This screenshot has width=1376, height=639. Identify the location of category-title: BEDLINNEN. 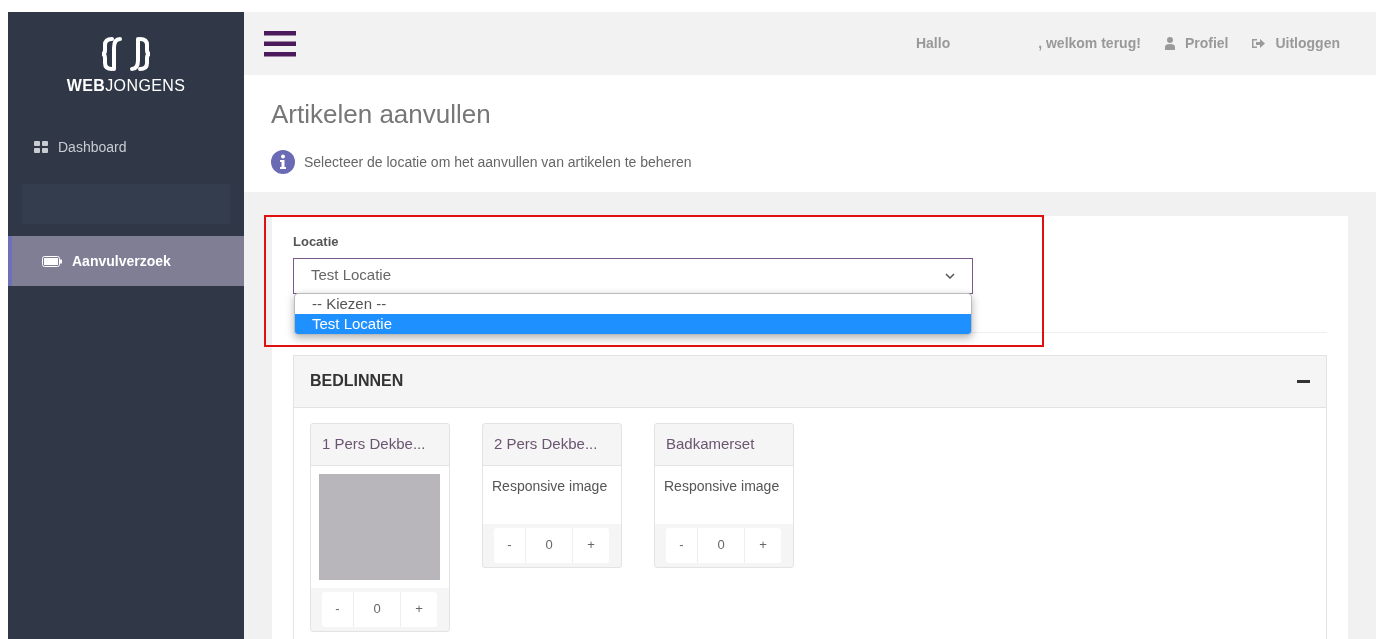
(357, 381).